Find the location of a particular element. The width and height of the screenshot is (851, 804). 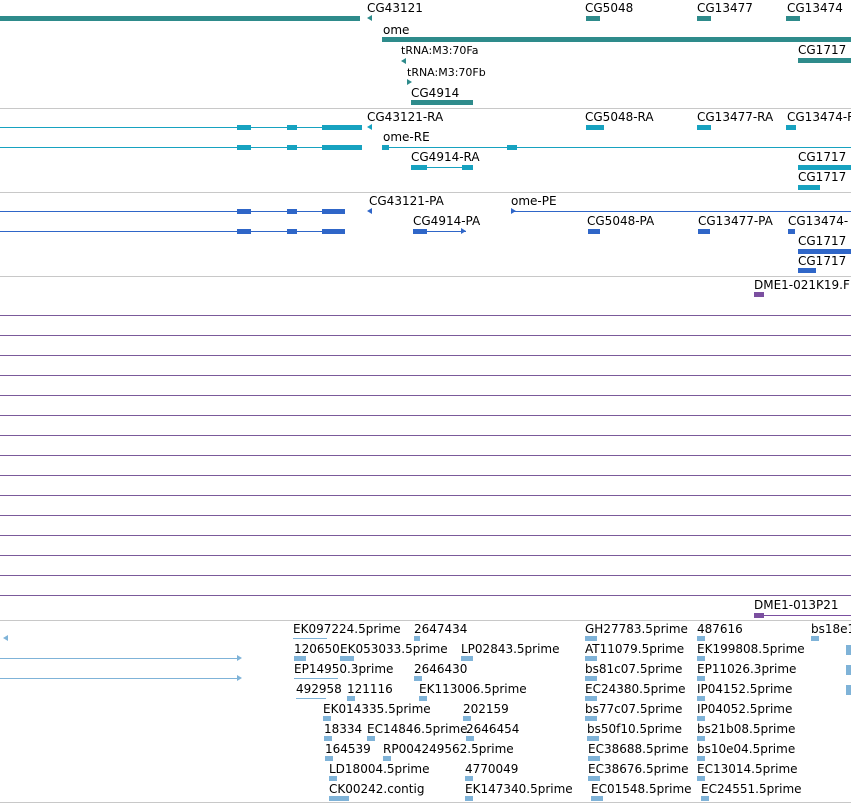

protein-line is located at coordinates (681, 211).